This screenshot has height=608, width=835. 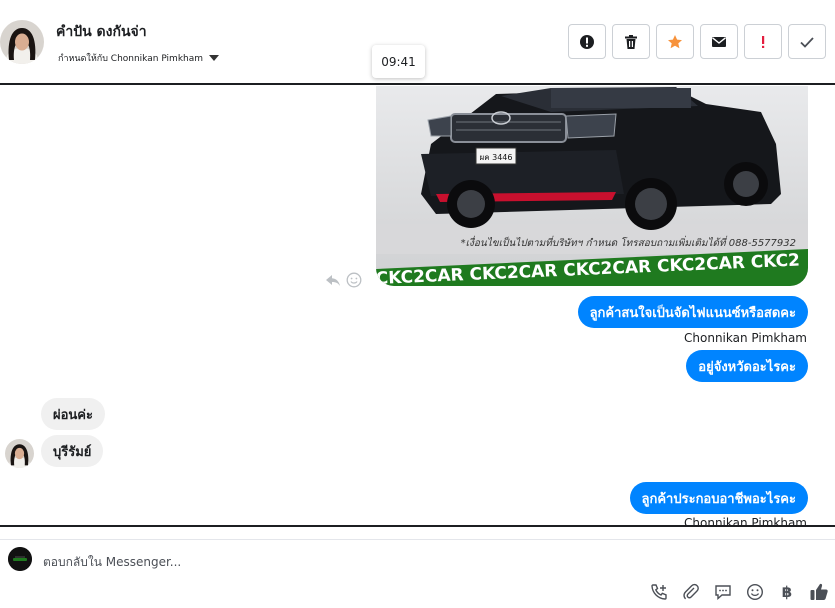 What do you see at coordinates (787, 592) in the screenshot?
I see `baht-icon: ฿` at bounding box center [787, 592].